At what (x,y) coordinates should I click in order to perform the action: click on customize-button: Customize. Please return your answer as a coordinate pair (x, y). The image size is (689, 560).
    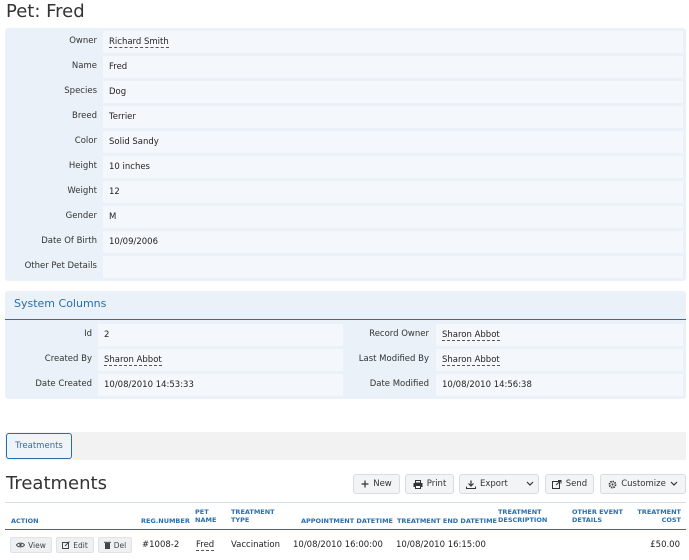
    Looking at the image, I should click on (643, 484).